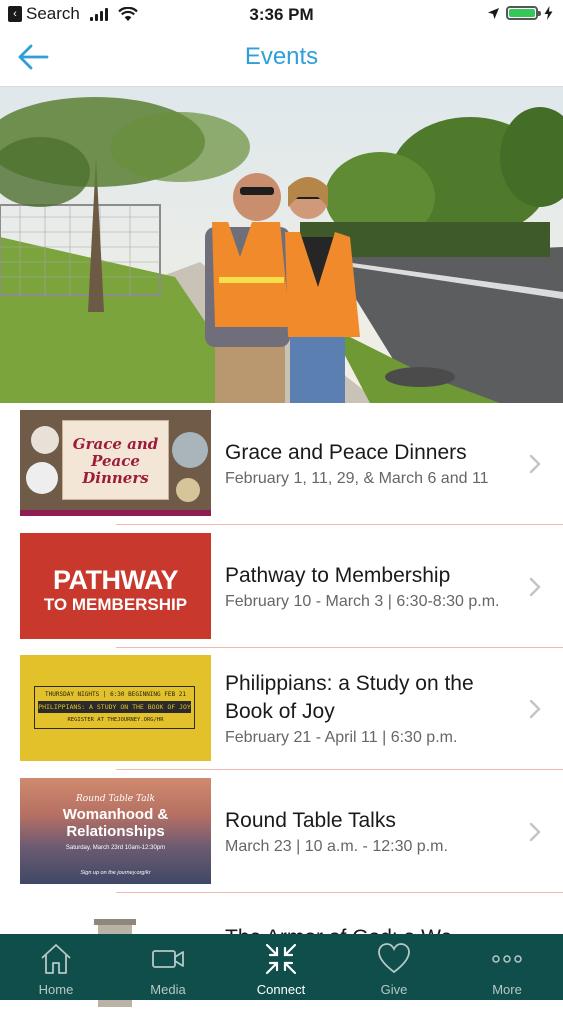 The height and width of the screenshot is (1016, 563). What do you see at coordinates (349, 697) in the screenshot?
I see `event-title: Philippians: a Study on the Book of Joy` at bounding box center [349, 697].